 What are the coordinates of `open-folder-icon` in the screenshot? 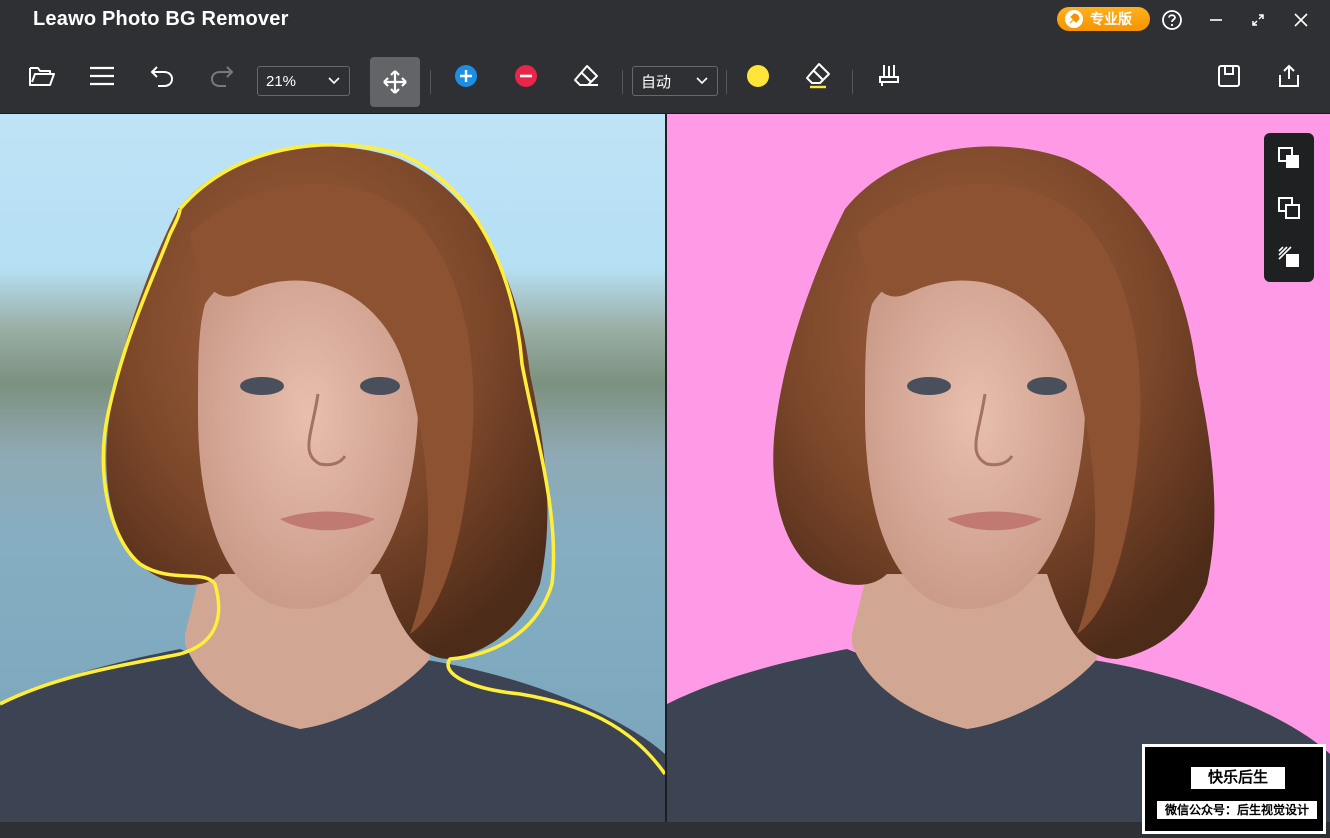 It's located at (42, 76).